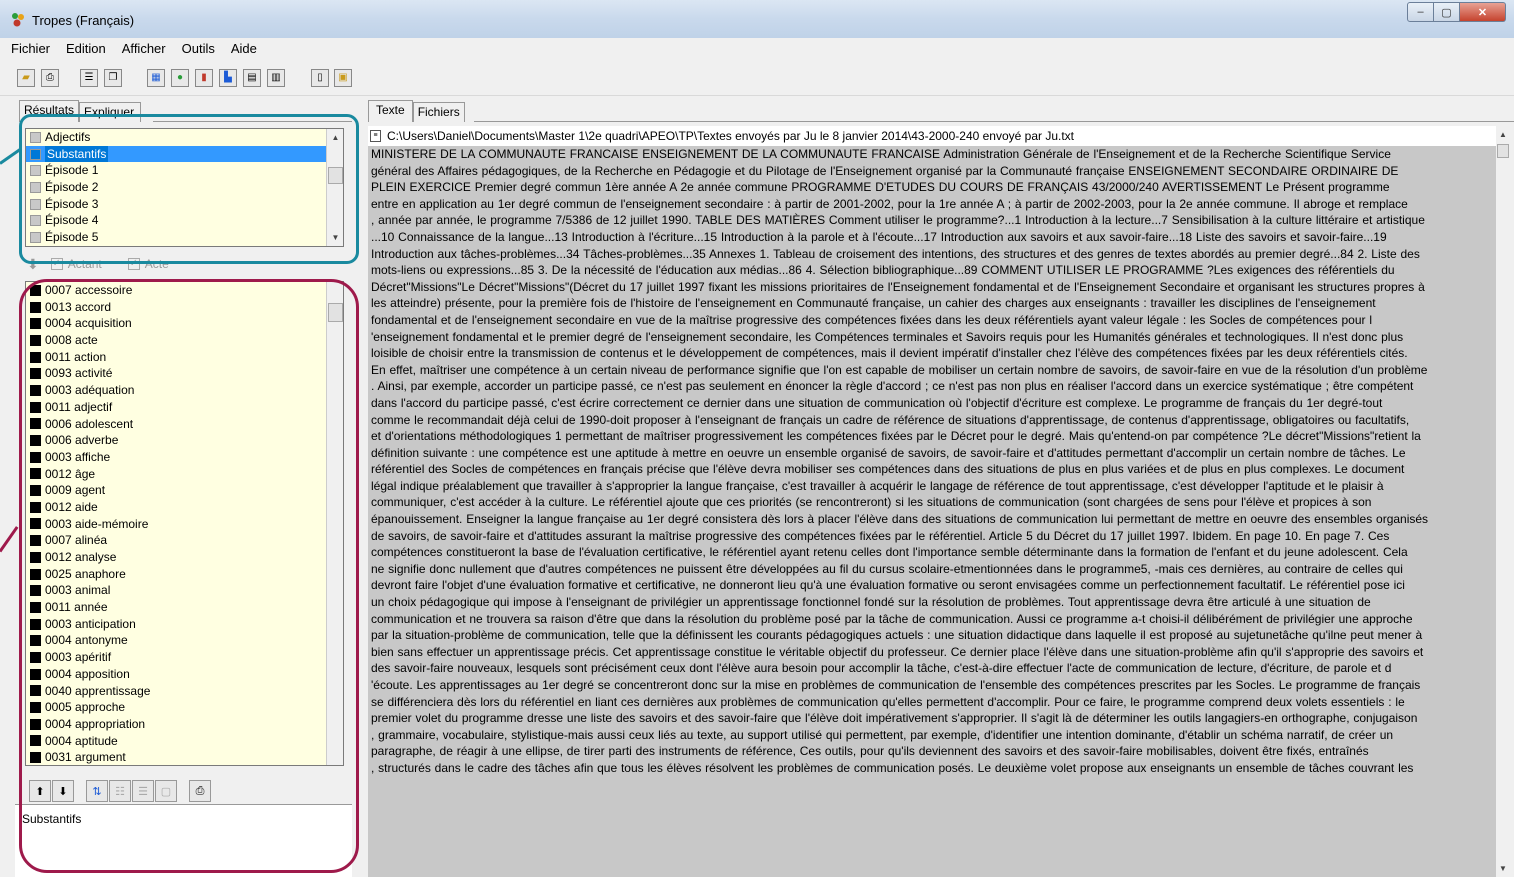 The image size is (1514, 877). I want to click on properties-icon: ☰, so click(89, 78).